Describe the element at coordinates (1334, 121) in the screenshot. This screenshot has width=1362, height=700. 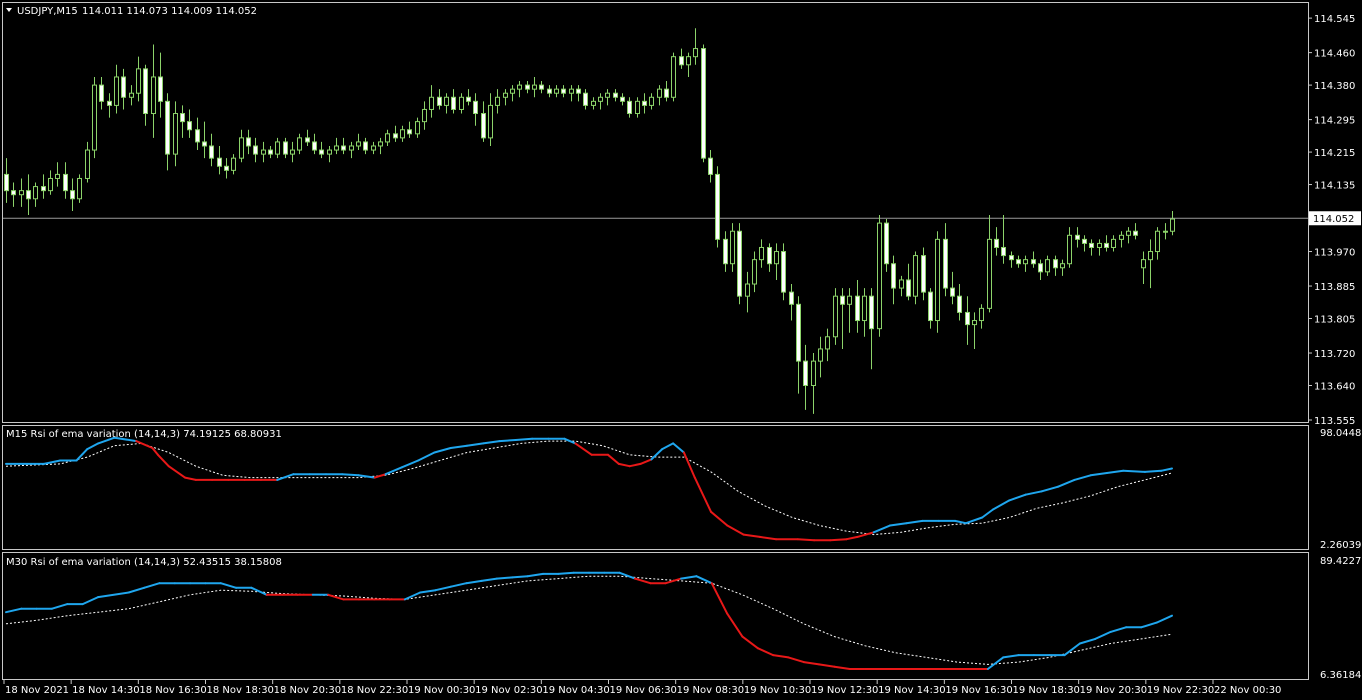
I see `price-tick-label: 114.295` at that location.